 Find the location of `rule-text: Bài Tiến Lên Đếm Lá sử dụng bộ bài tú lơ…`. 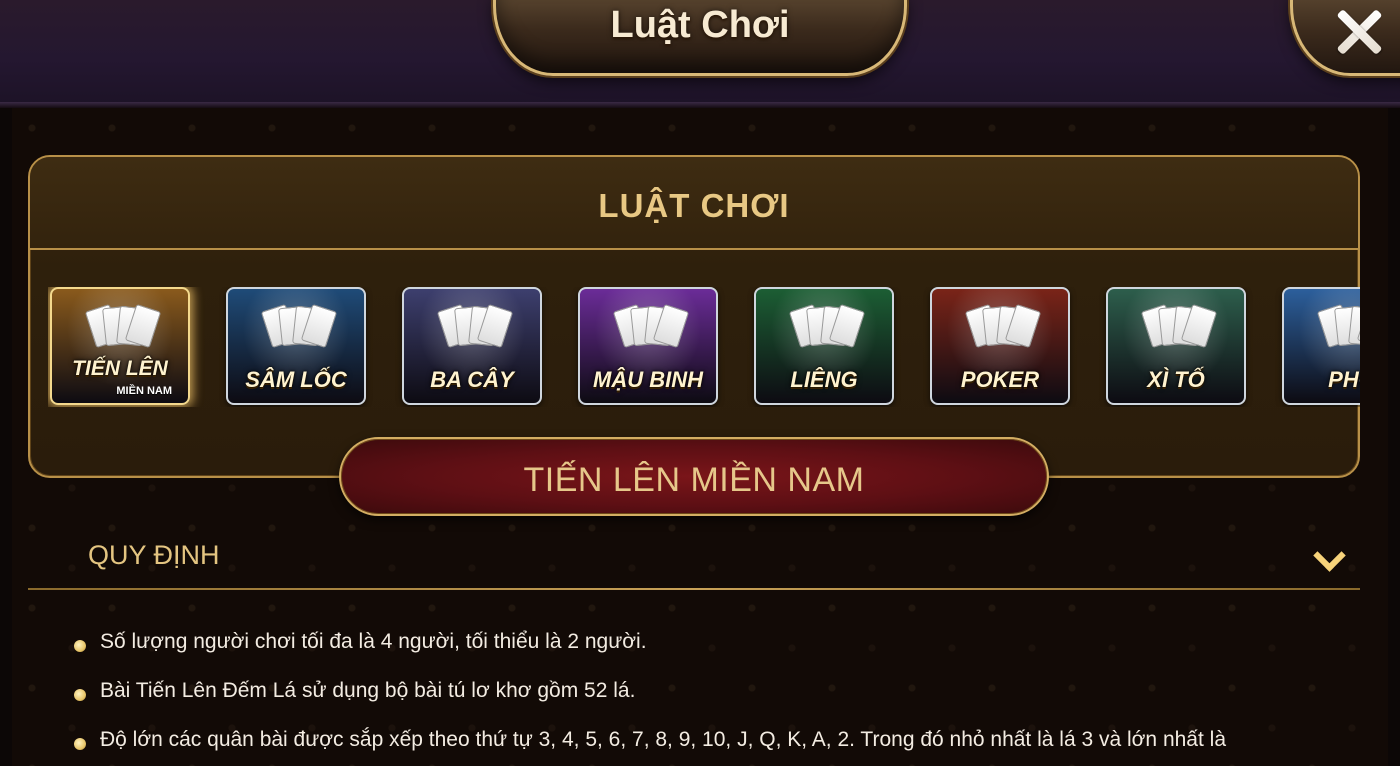

rule-text: Bài Tiến Lên Đếm Lá sử dụng bộ bài tú lơ… is located at coordinates (368, 690).